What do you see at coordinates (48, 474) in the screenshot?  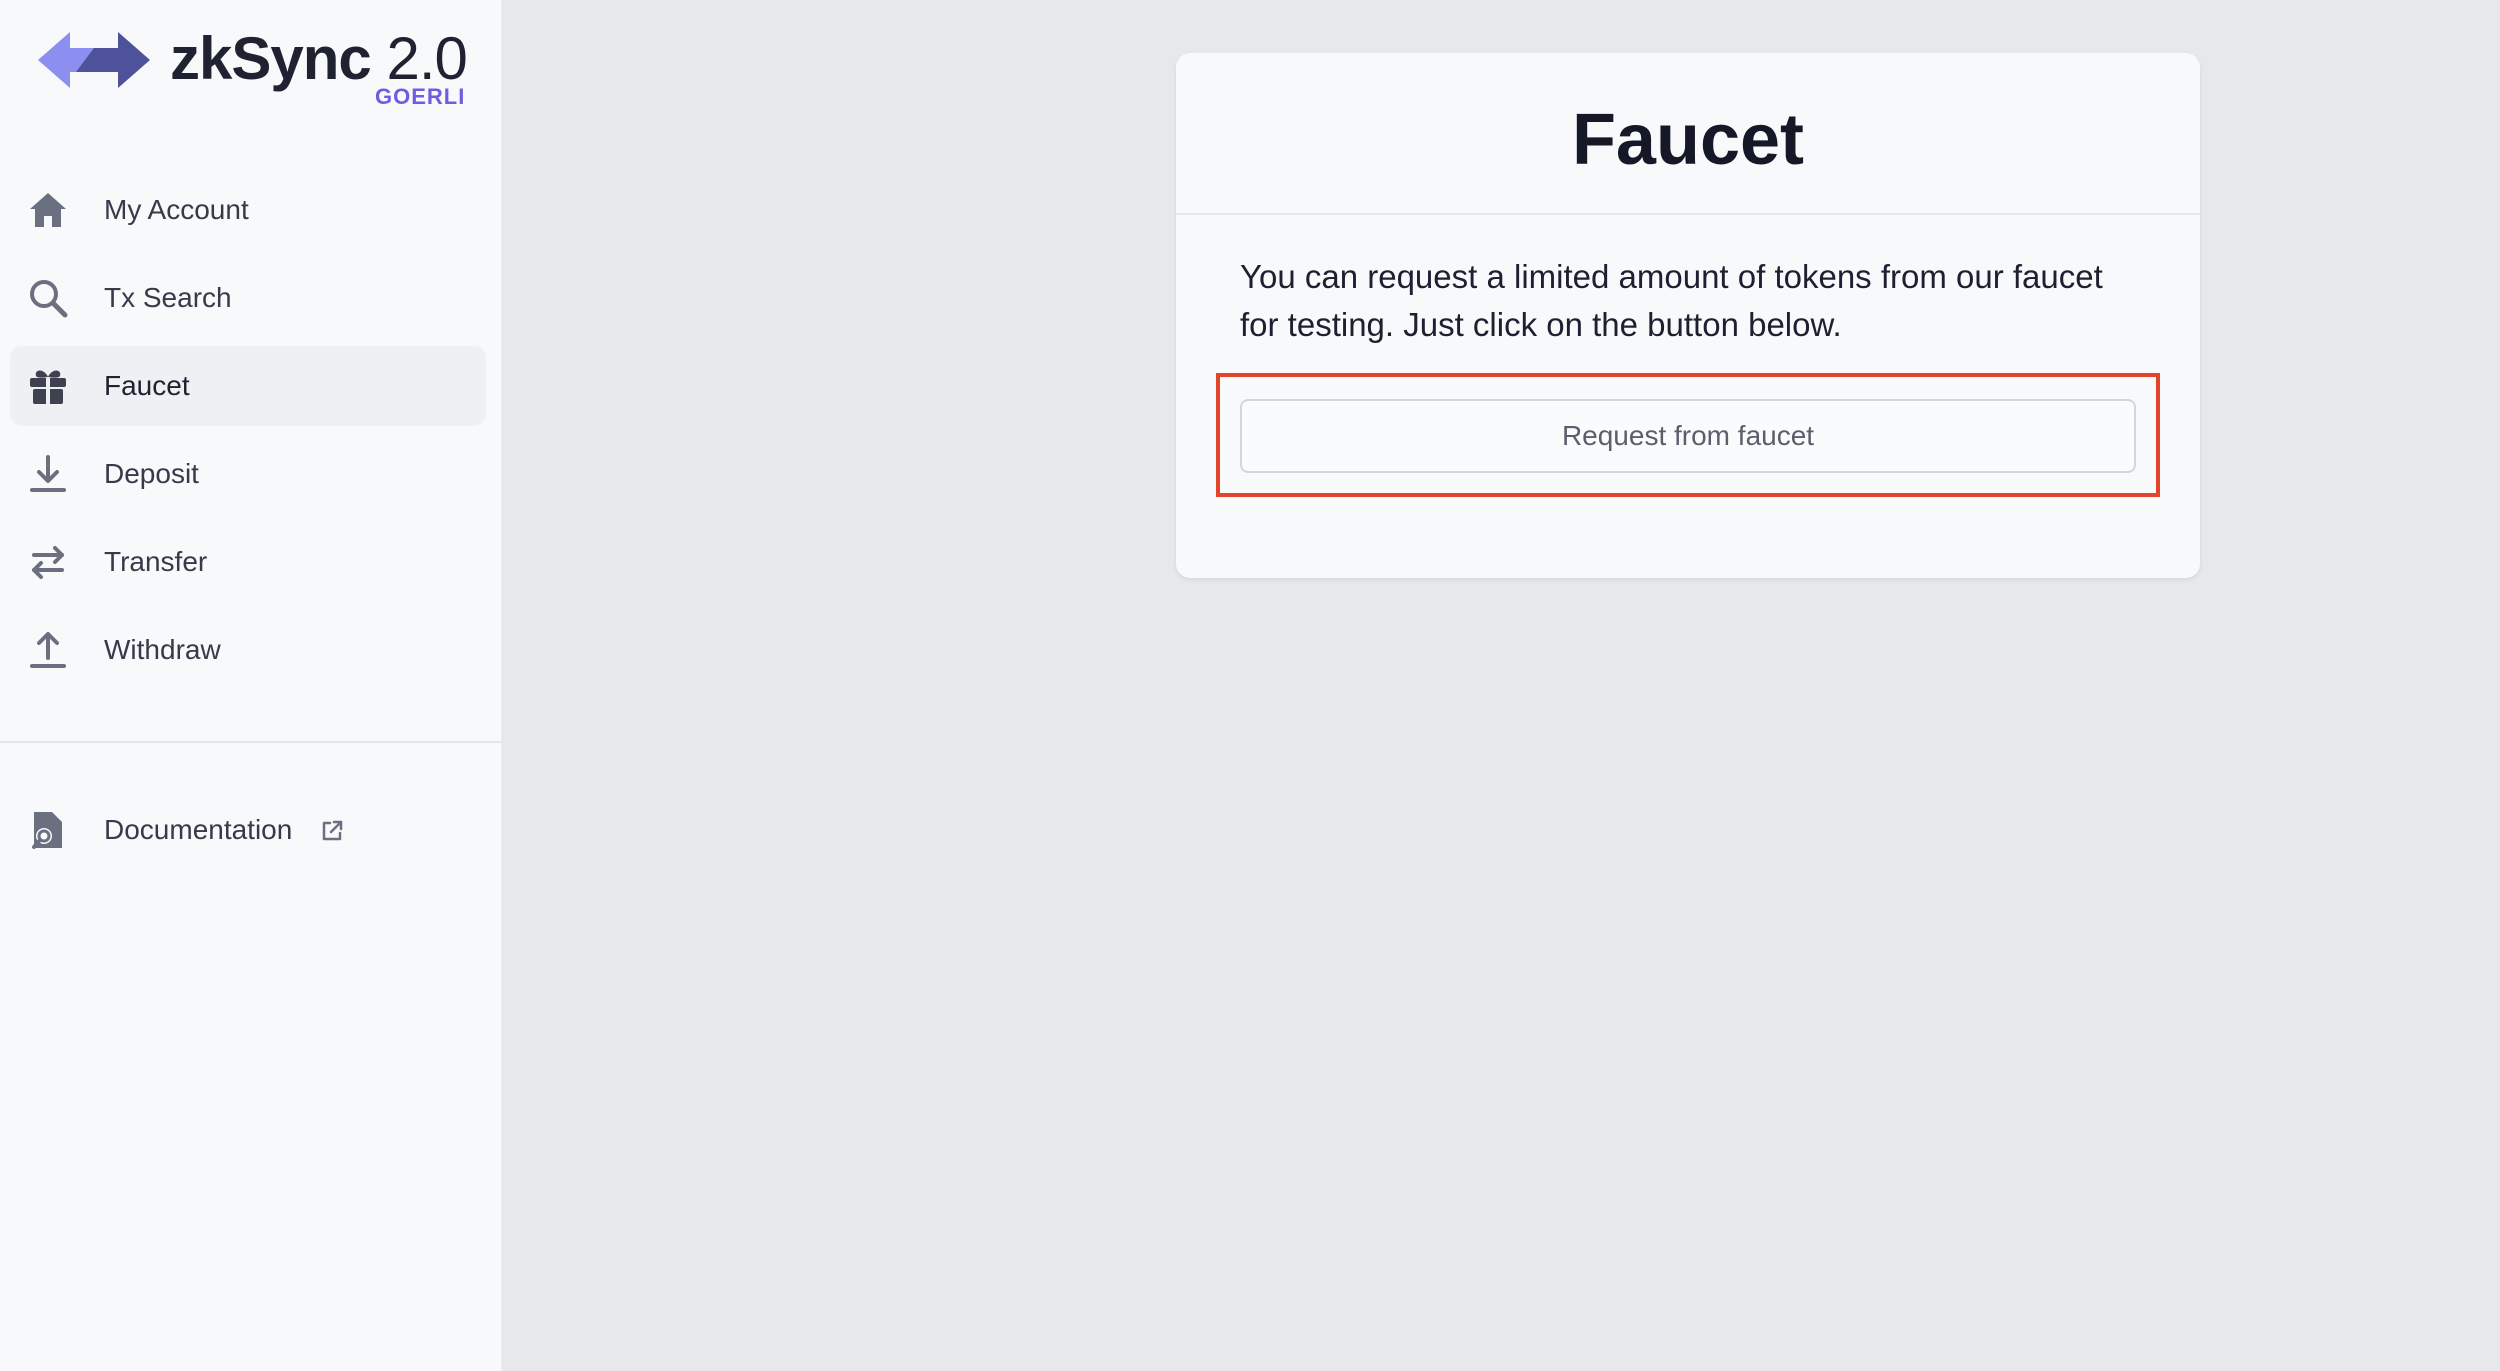 I see `download-icon` at bounding box center [48, 474].